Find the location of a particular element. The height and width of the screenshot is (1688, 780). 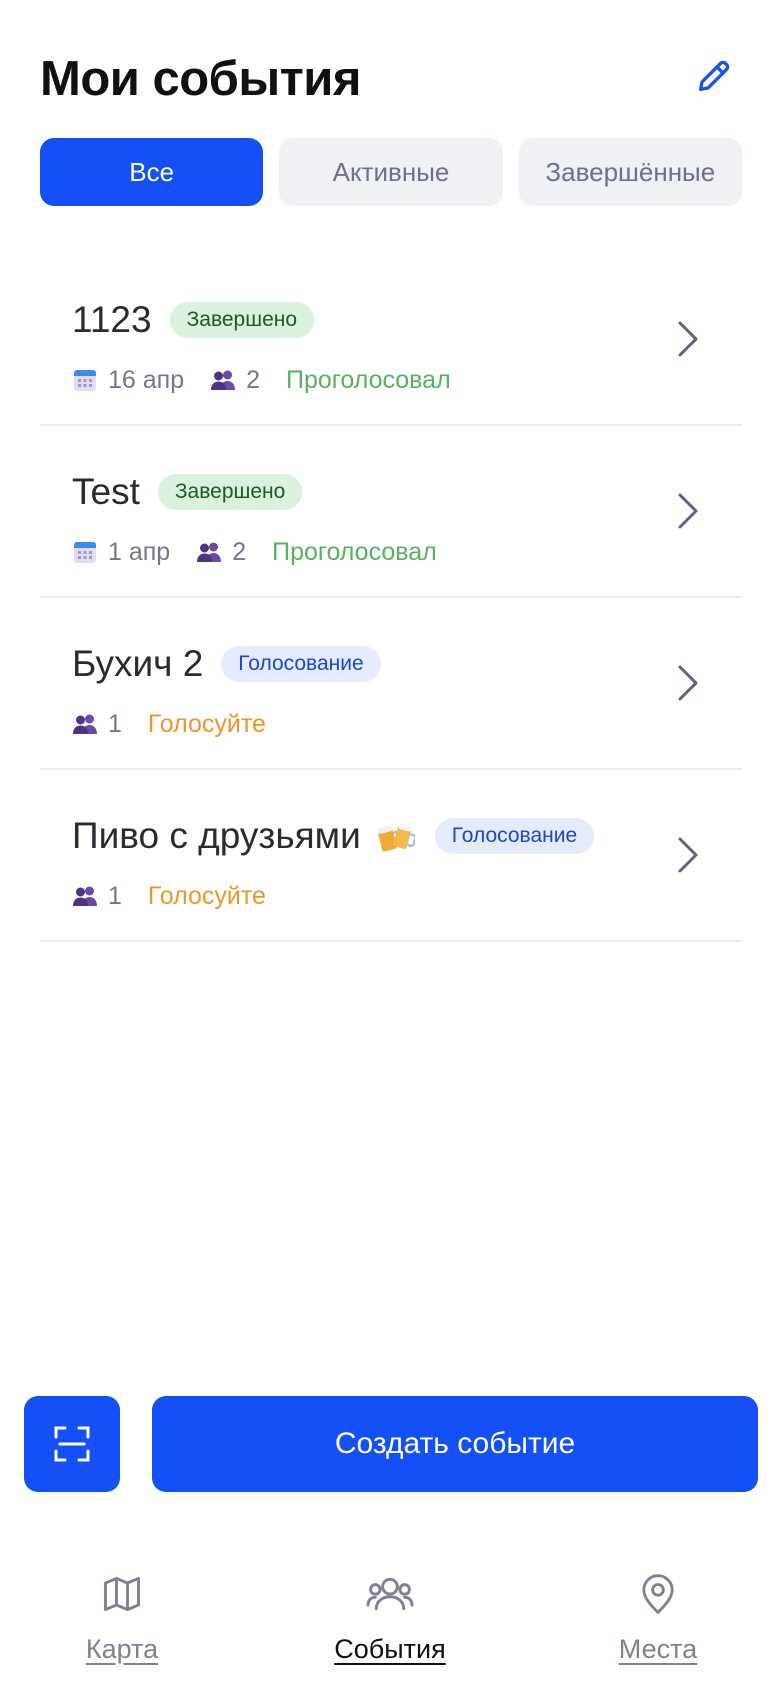

tab-label: События is located at coordinates (390, 1649).